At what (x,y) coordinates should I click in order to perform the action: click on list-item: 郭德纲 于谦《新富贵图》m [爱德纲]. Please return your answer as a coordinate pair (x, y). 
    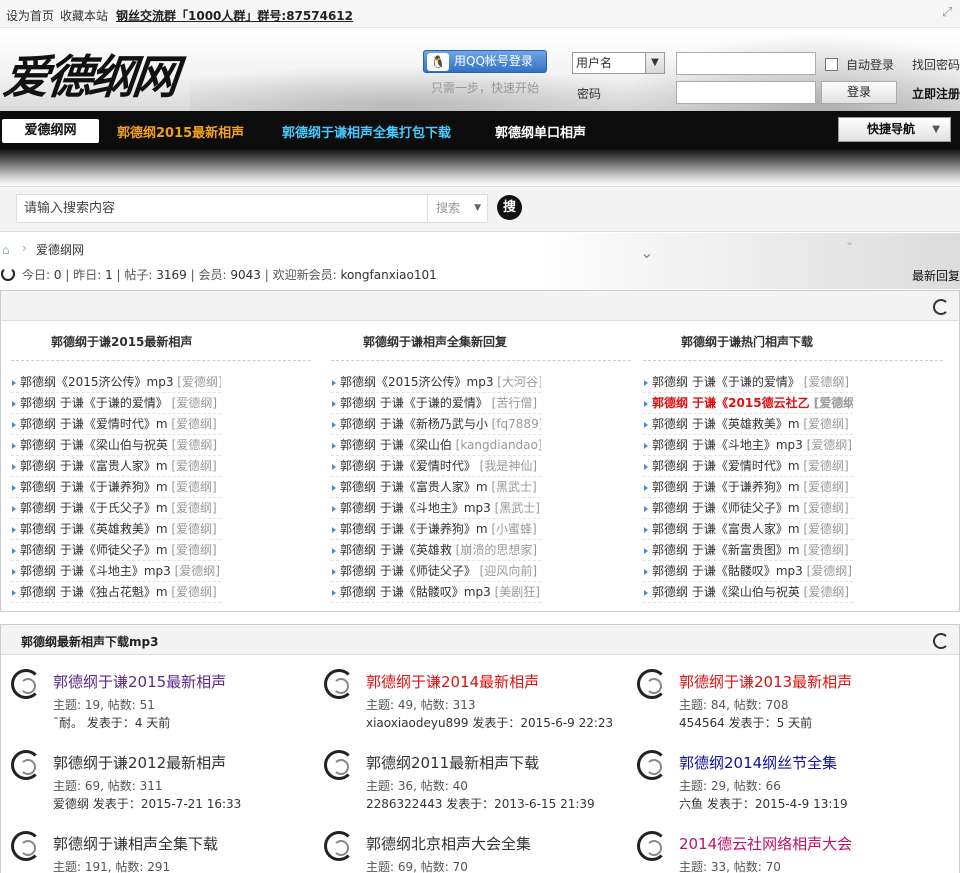
    Looking at the image, I should click on (748, 550).